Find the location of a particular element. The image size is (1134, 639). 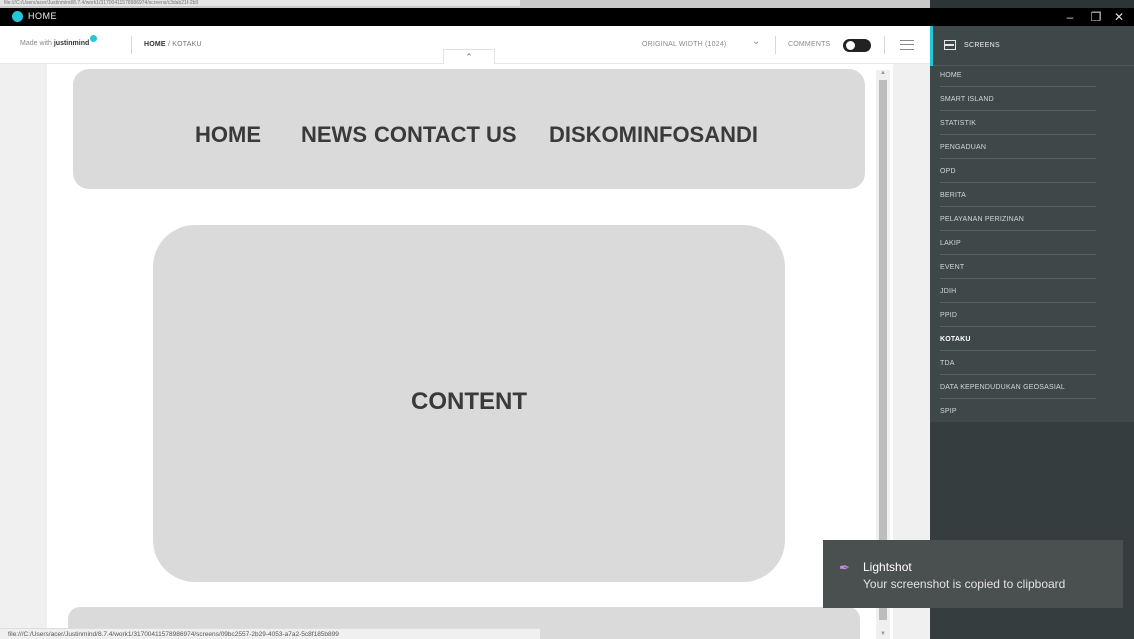

breadcrumb-current: KOTAKU is located at coordinates (187, 44).